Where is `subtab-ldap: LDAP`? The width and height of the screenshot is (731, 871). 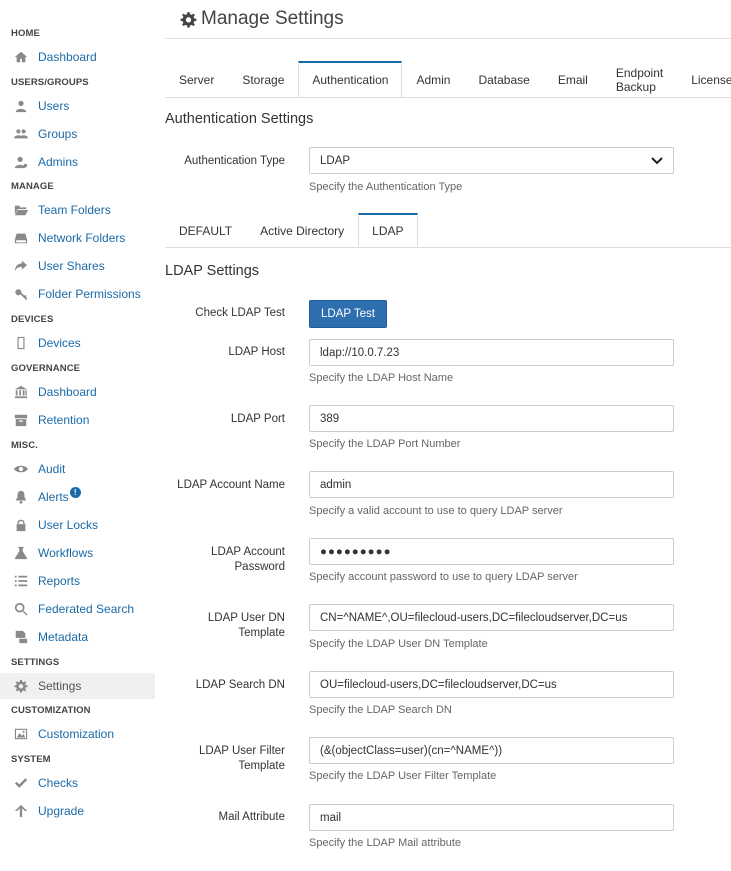
subtab-ldap: LDAP is located at coordinates (388, 230).